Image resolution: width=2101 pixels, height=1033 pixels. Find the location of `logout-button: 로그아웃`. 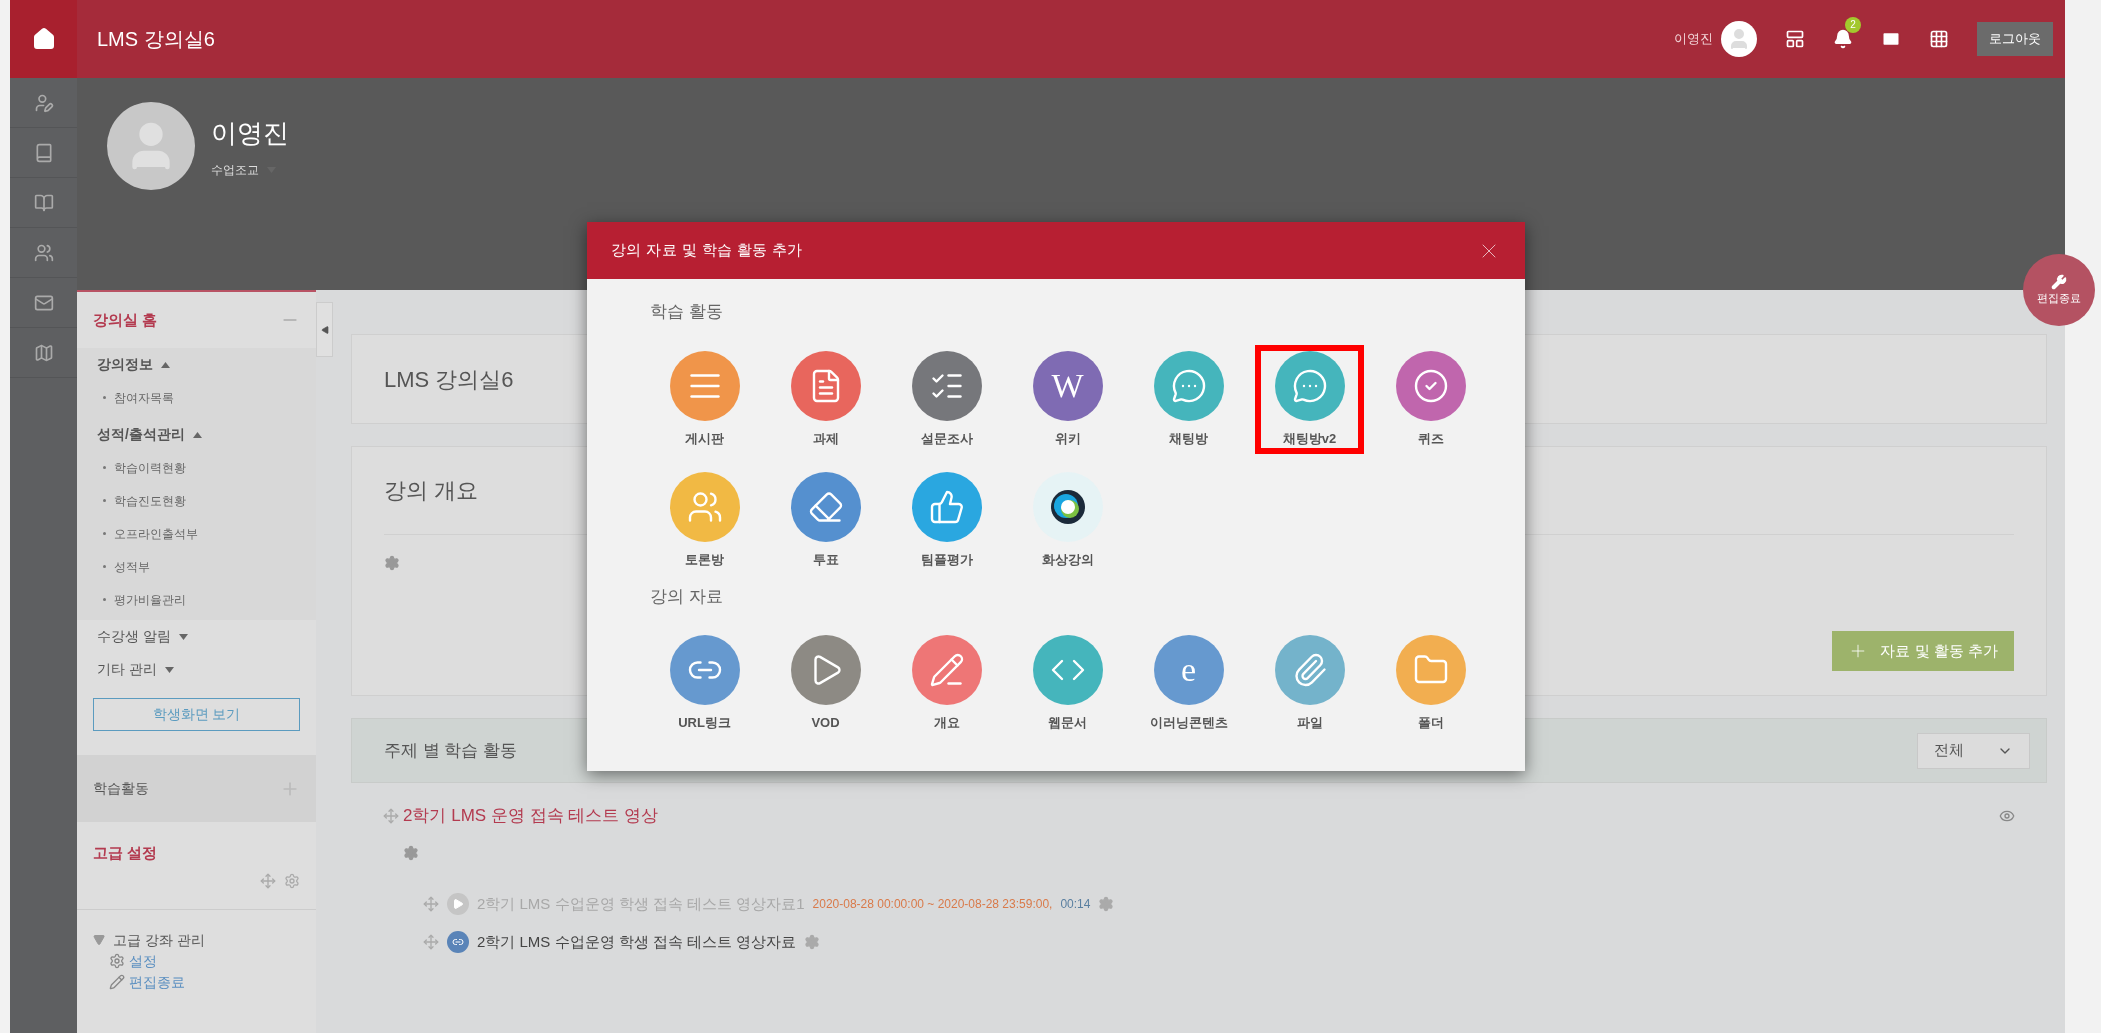

logout-button: 로그아웃 is located at coordinates (2015, 39).